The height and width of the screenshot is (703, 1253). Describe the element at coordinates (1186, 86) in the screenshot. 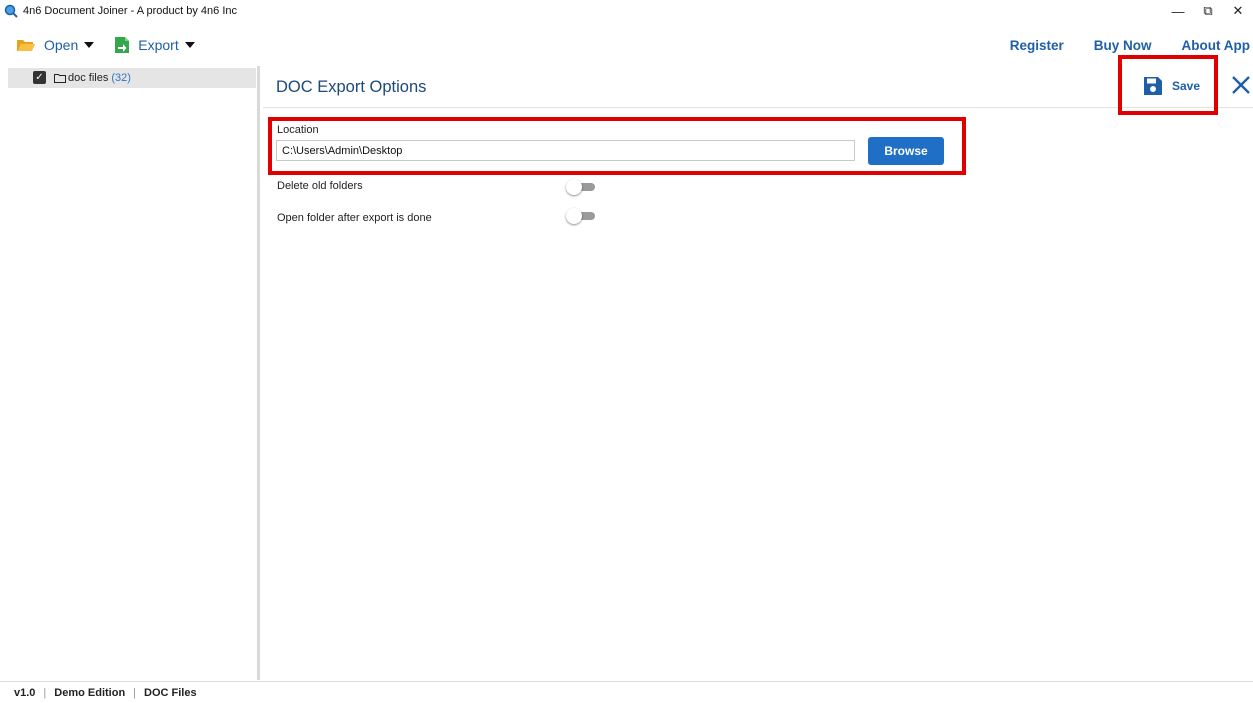

I see `save-label: Save` at that location.